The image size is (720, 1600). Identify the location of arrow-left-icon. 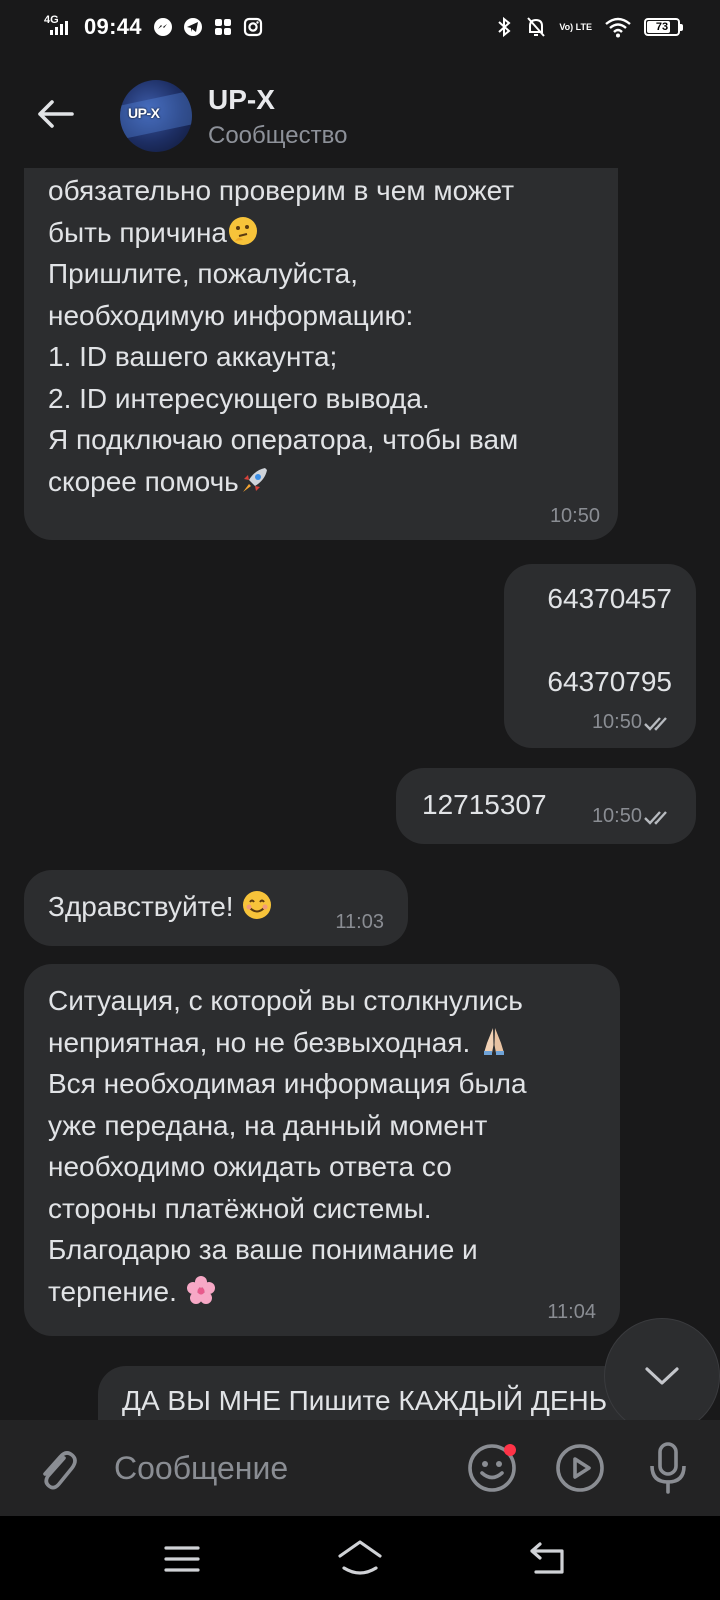
(56, 114).